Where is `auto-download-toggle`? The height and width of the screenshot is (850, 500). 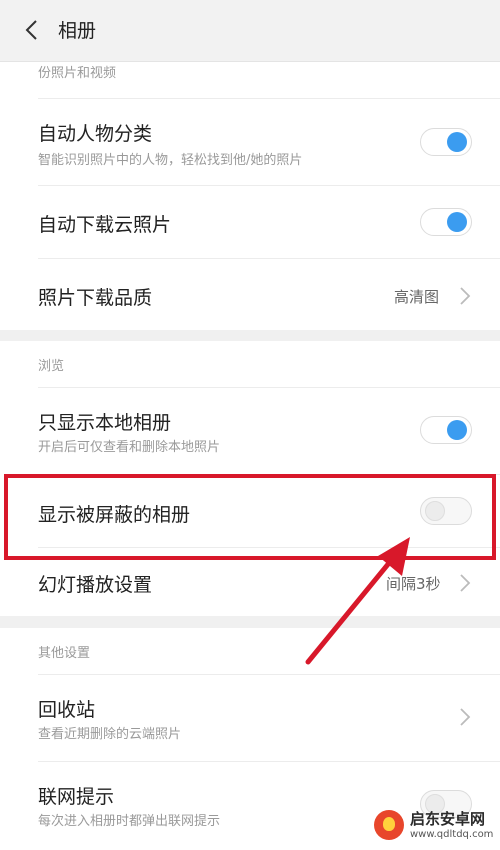 auto-download-toggle is located at coordinates (446, 222).